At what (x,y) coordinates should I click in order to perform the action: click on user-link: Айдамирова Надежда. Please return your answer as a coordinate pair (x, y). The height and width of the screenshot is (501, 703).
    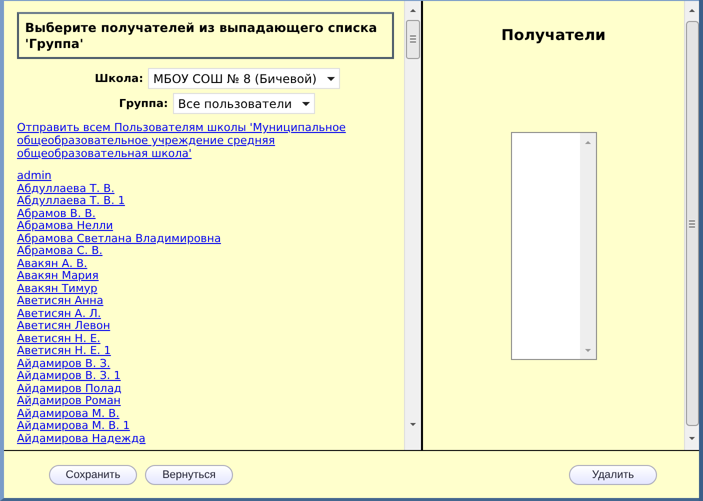
    Looking at the image, I should click on (81, 438).